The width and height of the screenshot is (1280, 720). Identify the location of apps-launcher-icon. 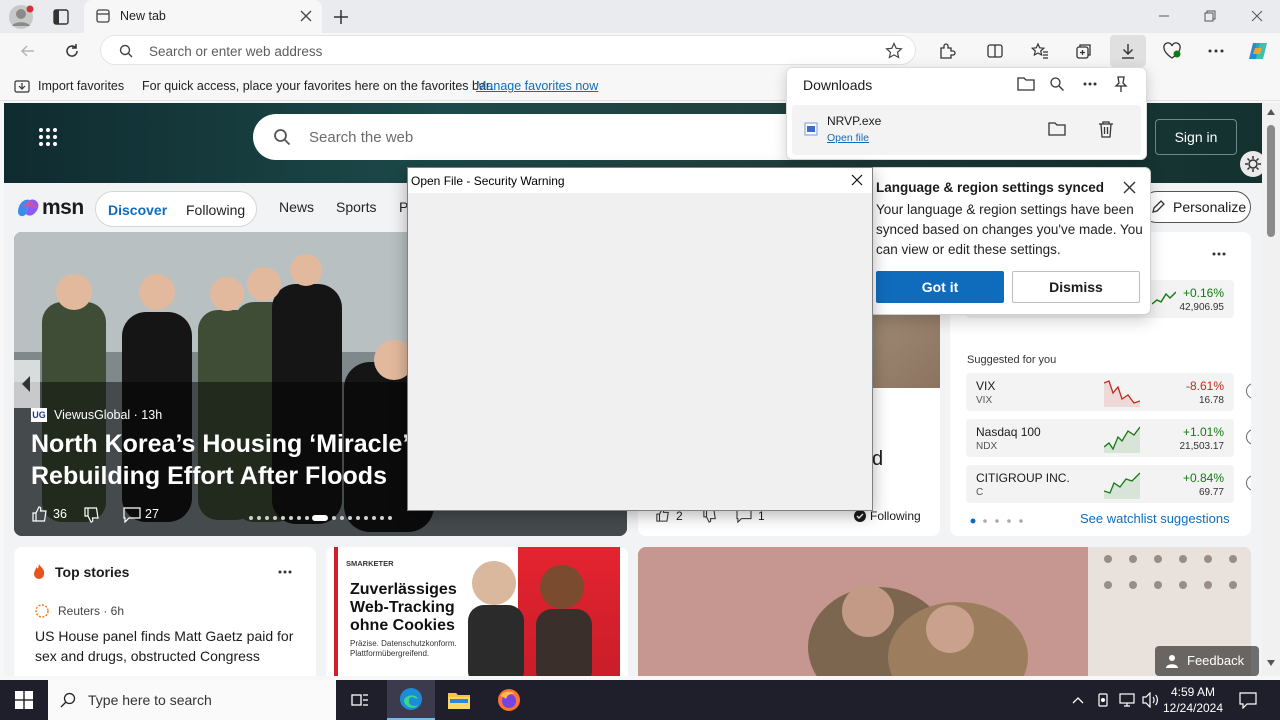
(48, 137).